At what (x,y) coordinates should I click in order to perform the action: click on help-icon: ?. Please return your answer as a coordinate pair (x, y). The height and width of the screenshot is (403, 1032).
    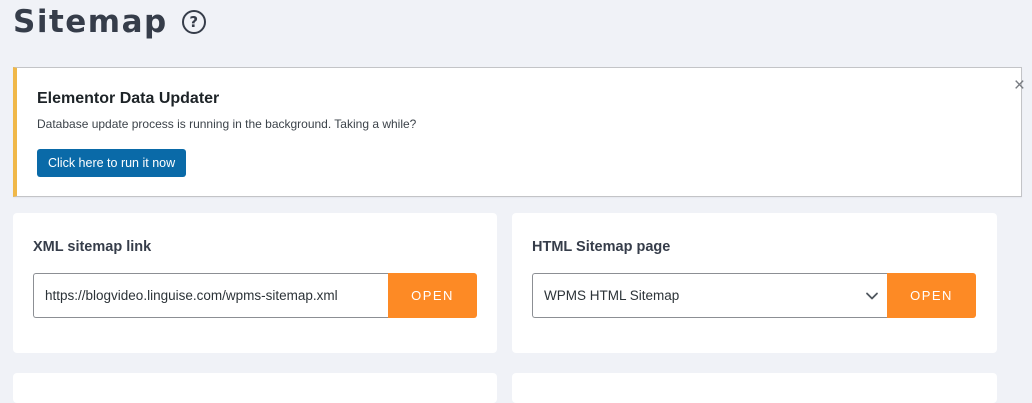
    Looking at the image, I should click on (193, 22).